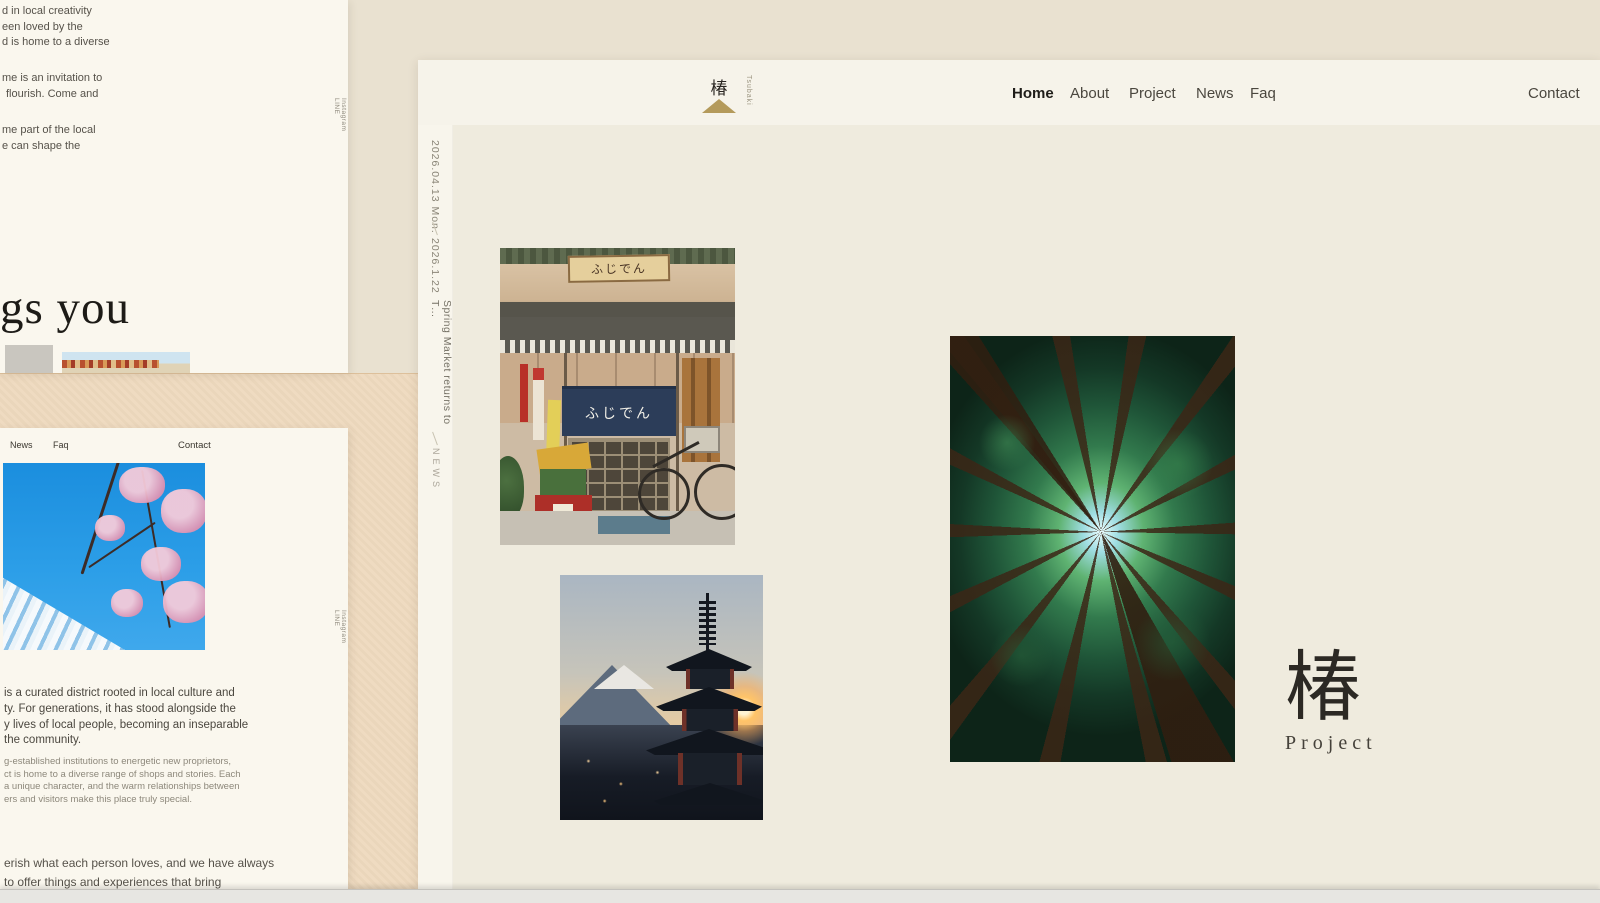 This screenshot has height=903, width=1600. I want to click on storefront-eave, so click(617, 309).